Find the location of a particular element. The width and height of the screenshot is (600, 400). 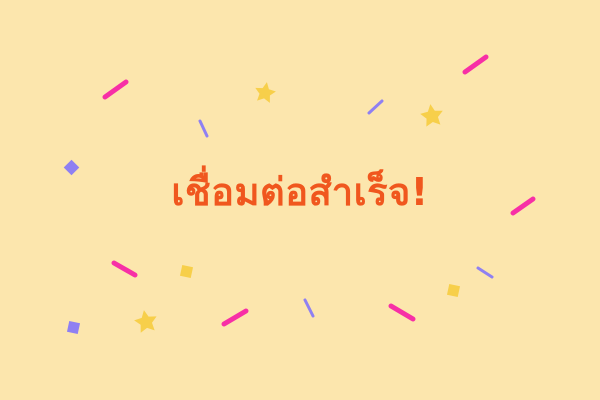

success-message: เชื่อมต่อสำเร็จ! is located at coordinates (300, 192).